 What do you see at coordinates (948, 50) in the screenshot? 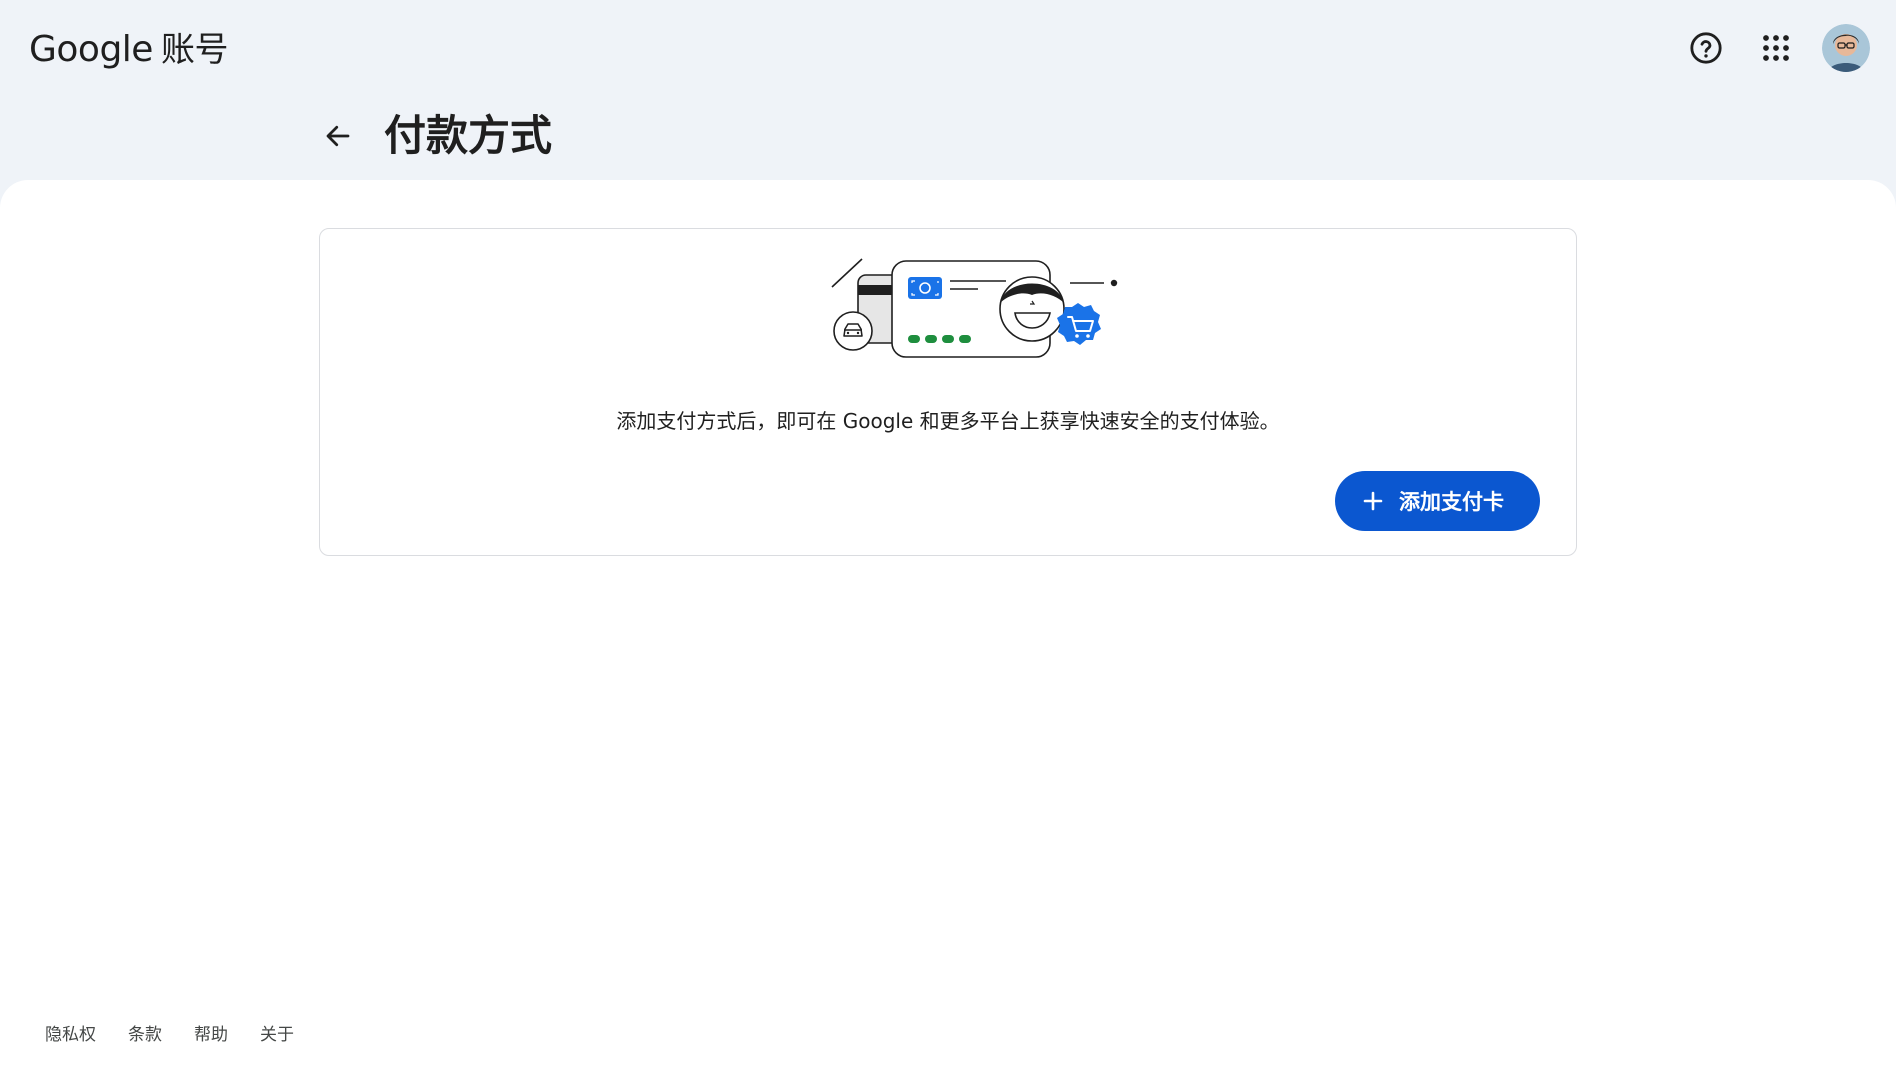
I see `top-bar: Google 账号` at bounding box center [948, 50].